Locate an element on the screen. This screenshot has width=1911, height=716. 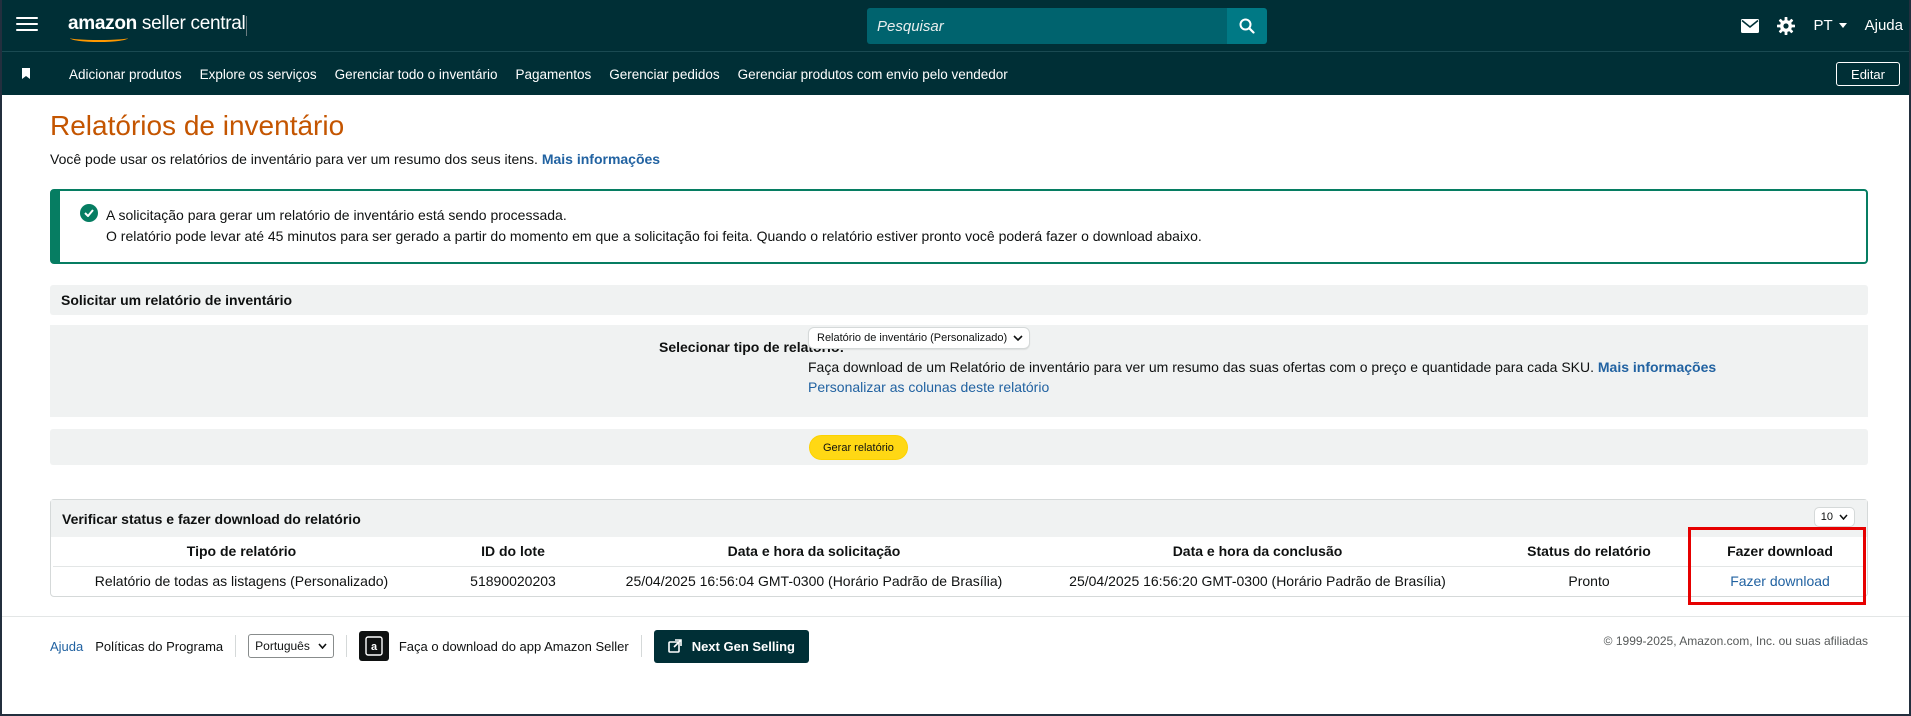
nav-item-manage-inventory: Gerenciar todo o inventário is located at coordinates (416, 74).